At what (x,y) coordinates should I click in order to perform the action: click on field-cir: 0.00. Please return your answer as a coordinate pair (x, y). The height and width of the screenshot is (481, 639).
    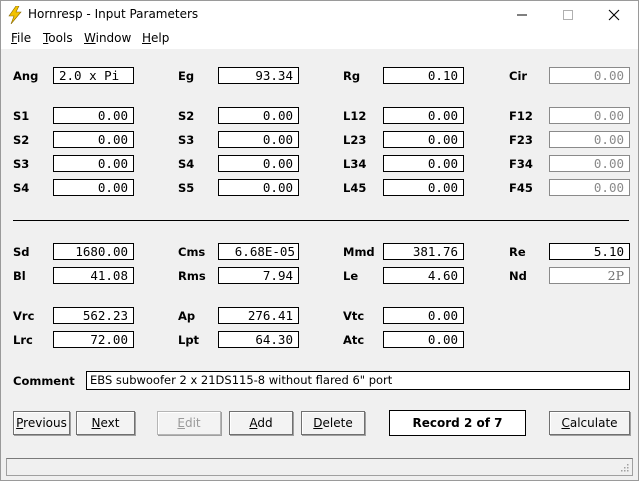
    Looking at the image, I should click on (589, 75).